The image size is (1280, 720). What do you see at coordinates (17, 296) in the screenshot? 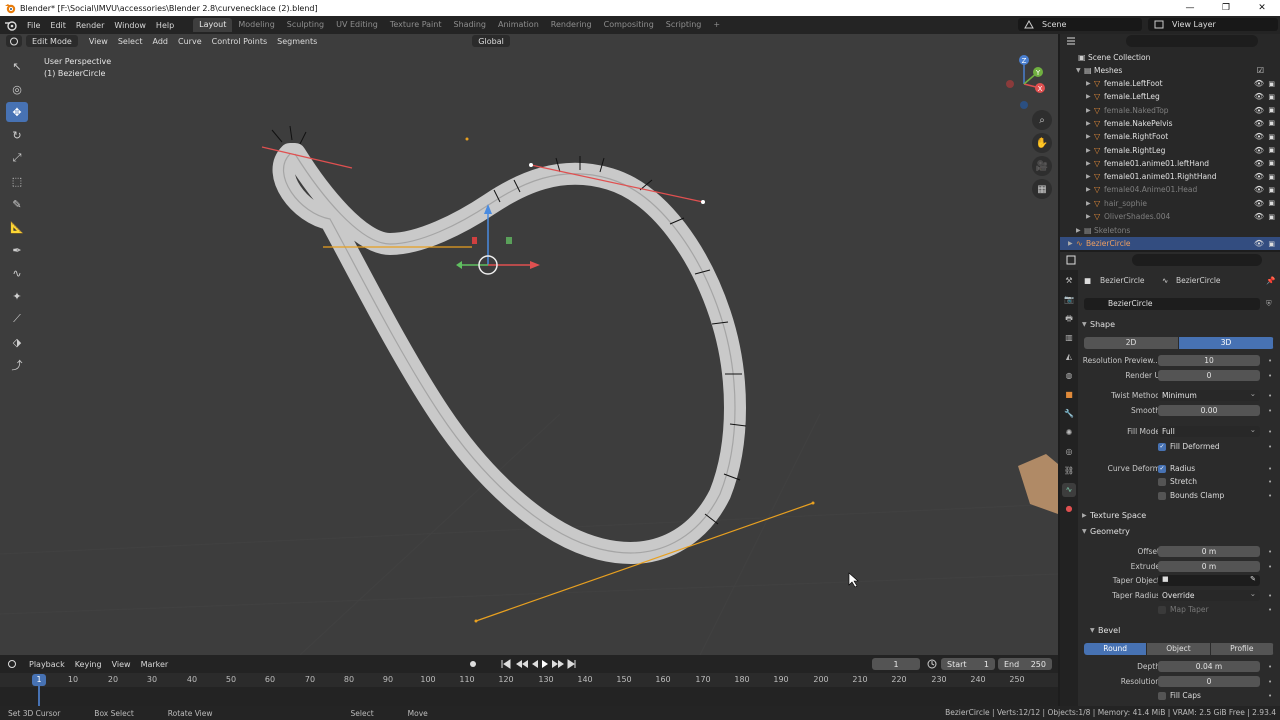
I see `extrude-tool-icon: ✦` at bounding box center [17, 296].